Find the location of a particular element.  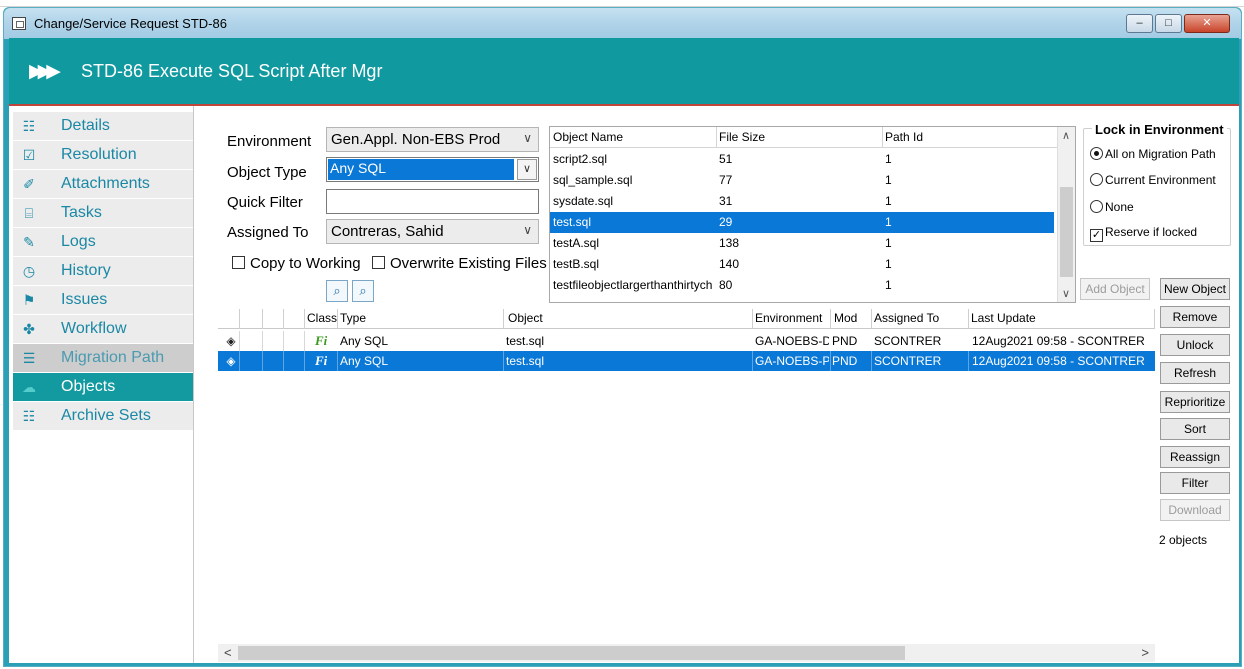

sidebar-item-resolution: ☑ Resolution is located at coordinates (103, 155).